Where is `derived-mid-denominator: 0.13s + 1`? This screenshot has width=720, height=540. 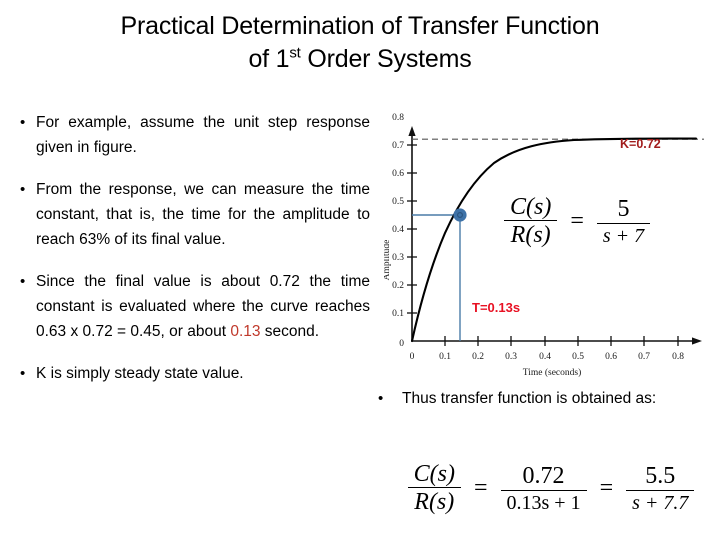 derived-mid-denominator: 0.13s + 1 is located at coordinates (543, 501).